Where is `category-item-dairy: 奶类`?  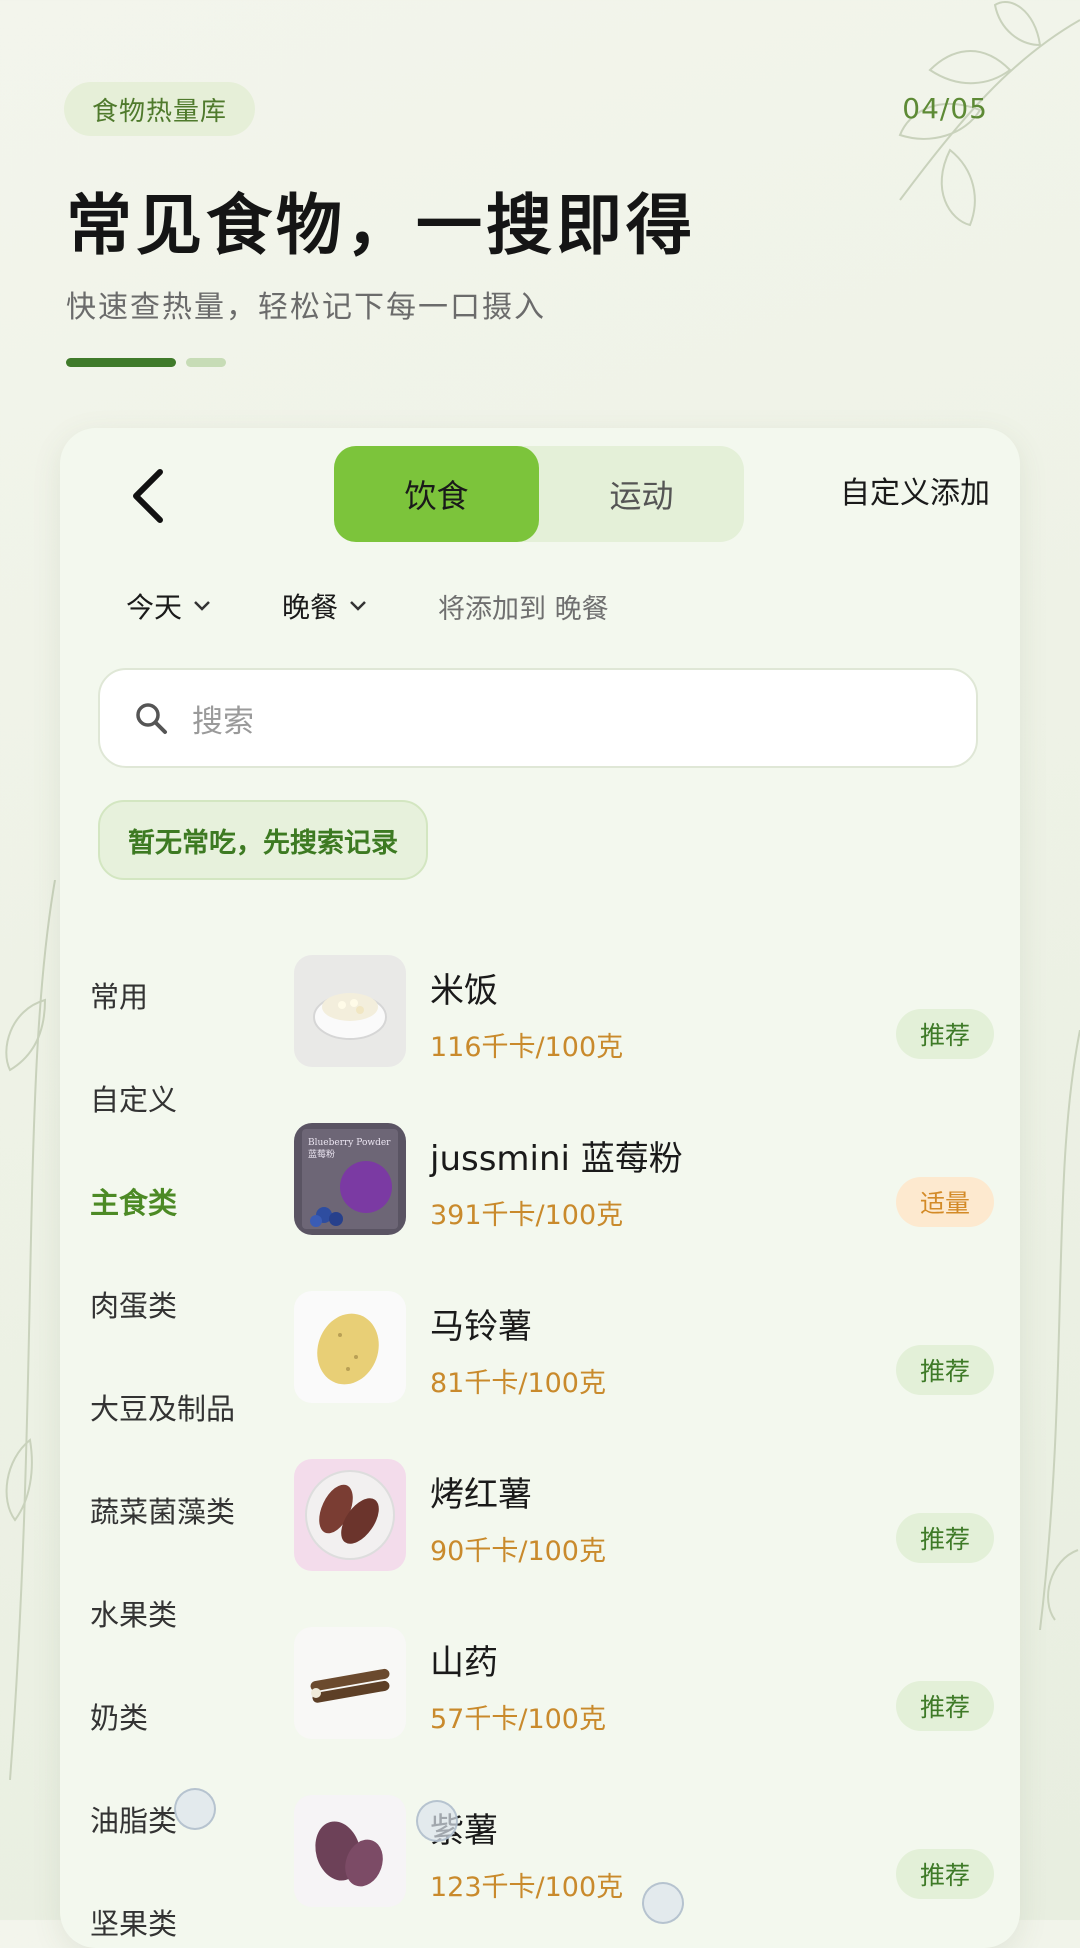 category-item-dairy: 奶类 is located at coordinates (190, 1715).